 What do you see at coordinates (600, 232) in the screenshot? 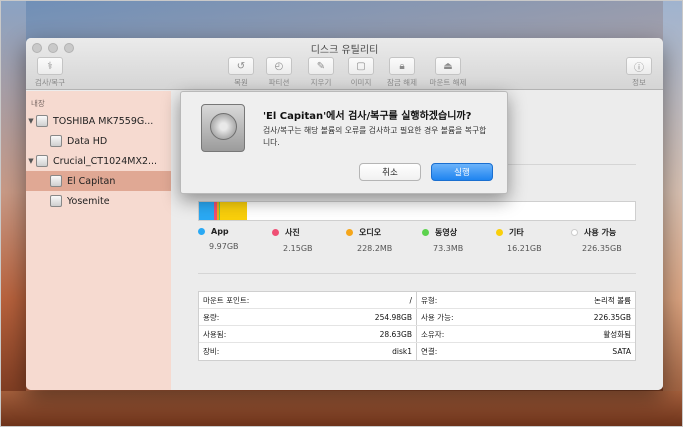
I see `legend-name: 사용 가능` at bounding box center [600, 232].